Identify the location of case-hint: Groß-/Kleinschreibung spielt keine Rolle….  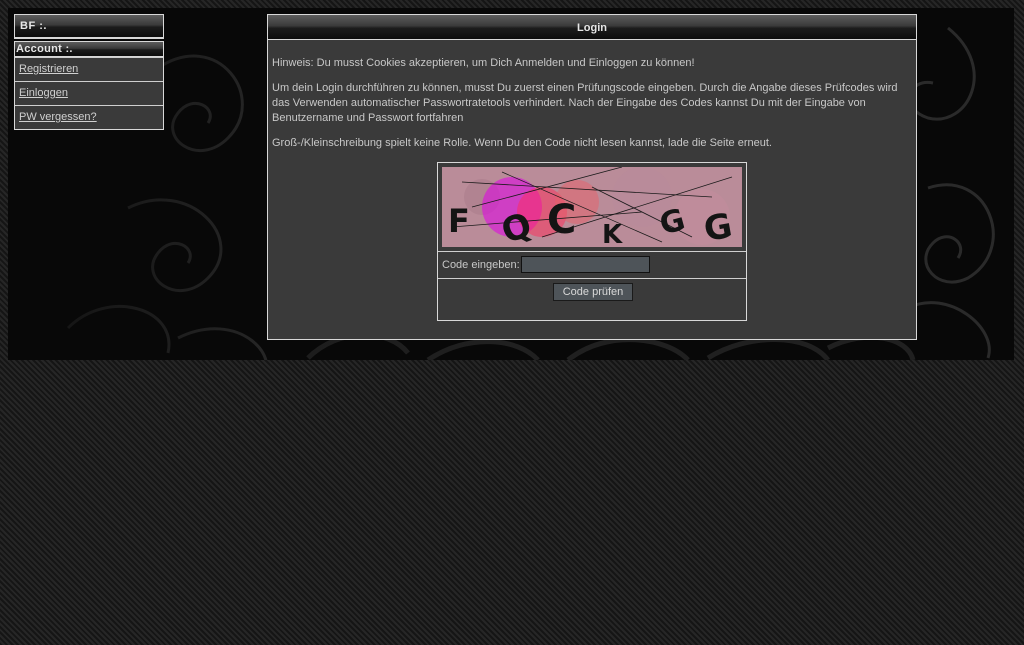
(522, 143).